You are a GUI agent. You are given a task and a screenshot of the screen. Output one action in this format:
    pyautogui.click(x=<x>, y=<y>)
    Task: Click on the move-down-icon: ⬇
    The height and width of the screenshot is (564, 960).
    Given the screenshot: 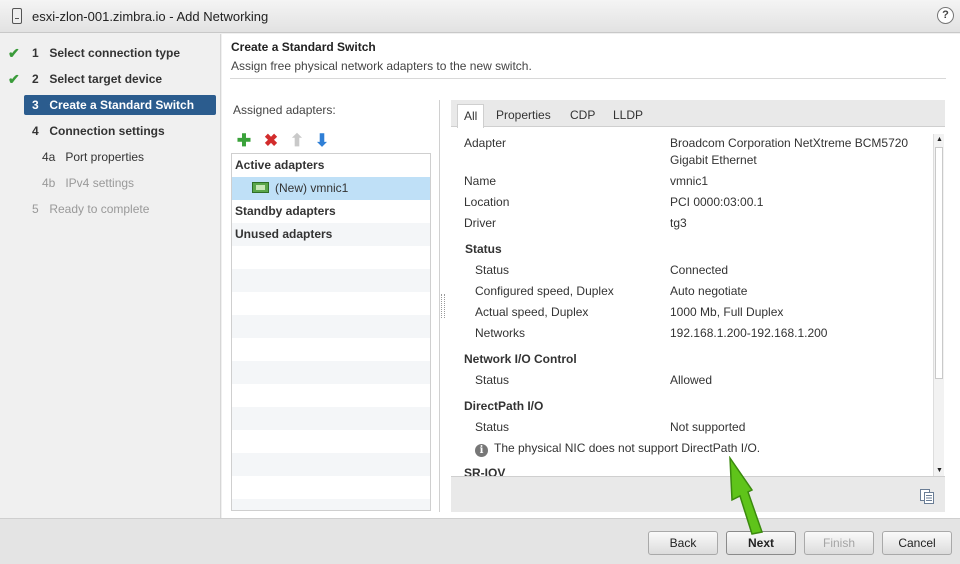 What is the action you would take?
    pyautogui.click(x=322, y=141)
    